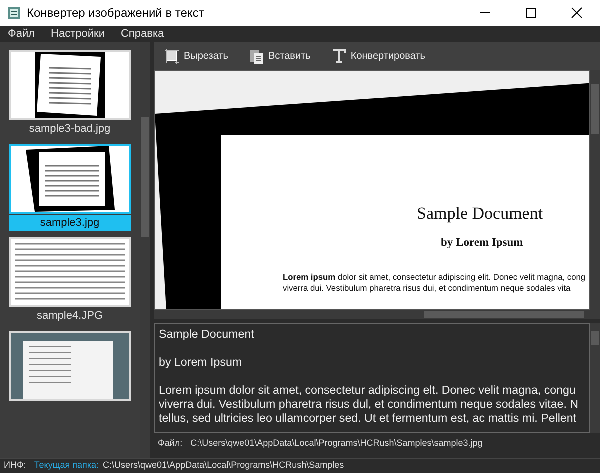  Describe the element at coordinates (201, 363) in the screenshot. I see `output-text-line: by Lorem Ipsum` at that location.